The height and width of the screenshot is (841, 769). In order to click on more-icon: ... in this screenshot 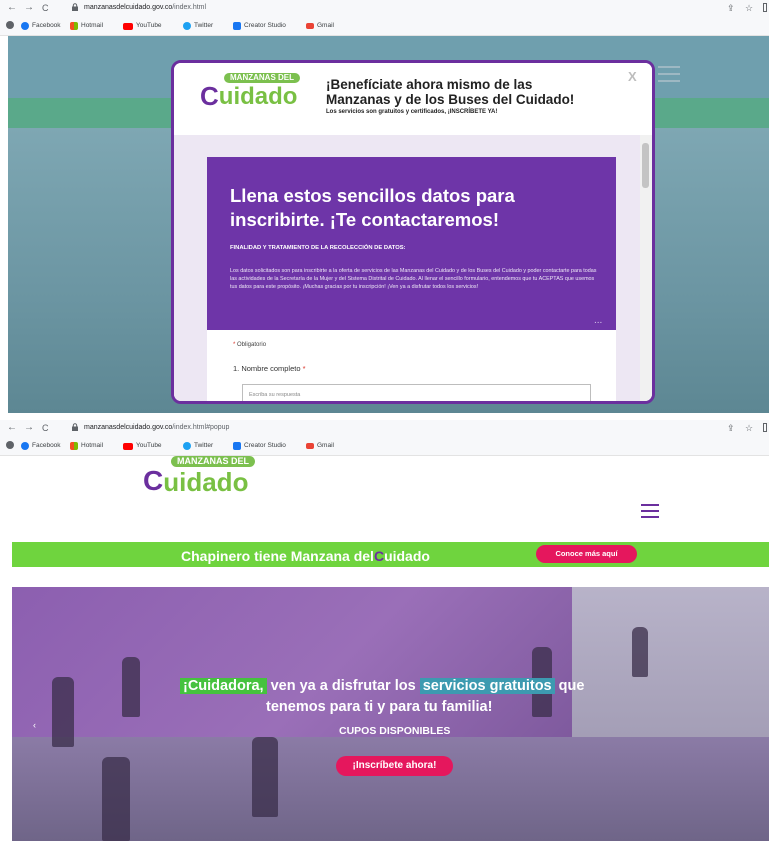, I will do `click(598, 320)`.